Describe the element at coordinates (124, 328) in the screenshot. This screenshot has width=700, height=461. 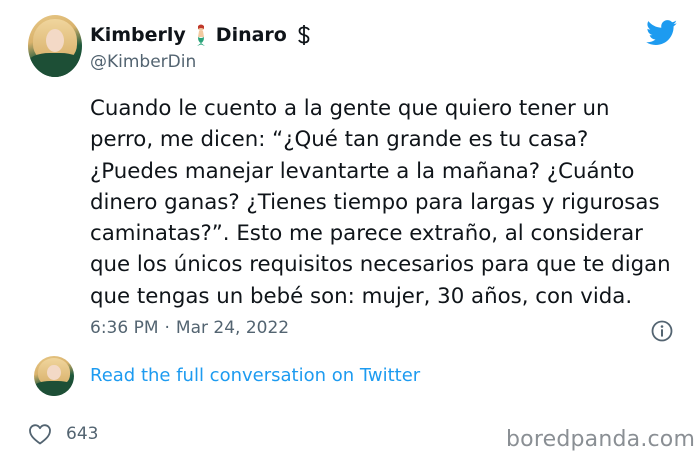
I see `tweet-time: 6:36 PM` at that location.